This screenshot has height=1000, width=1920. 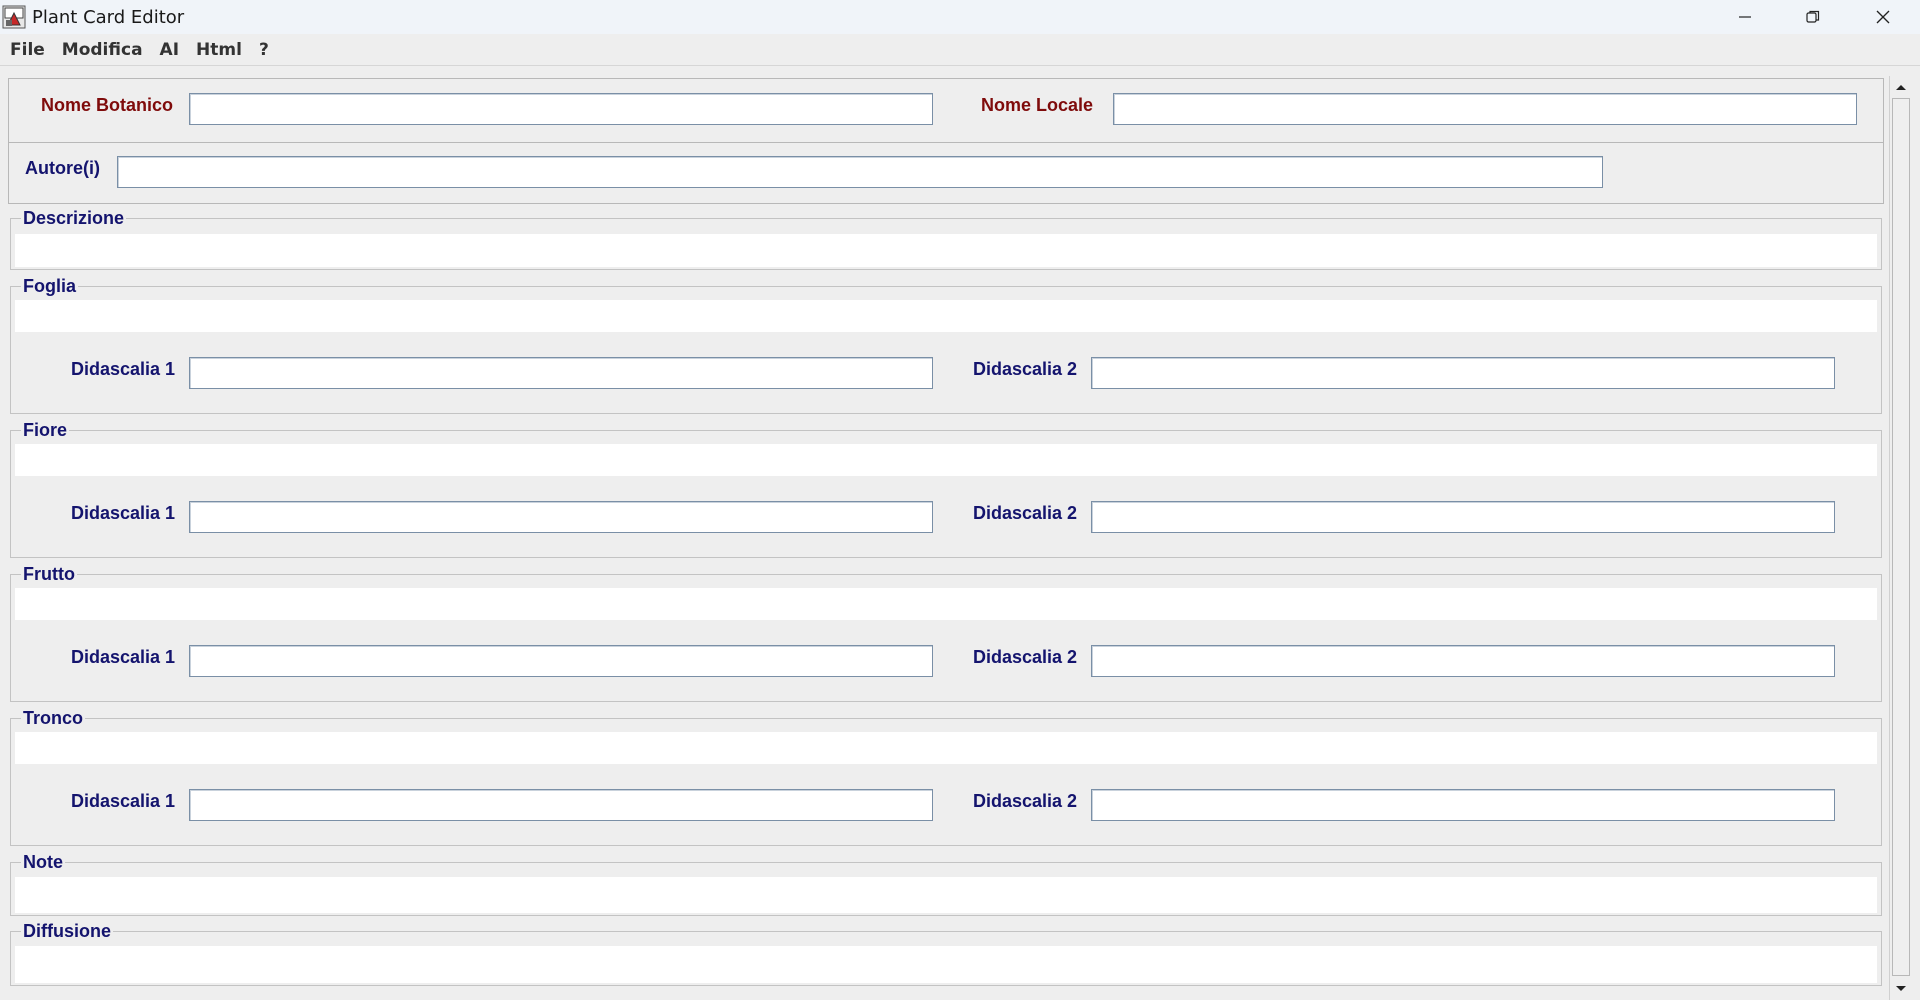 I want to click on menu-modifica: Modifica, so click(x=97, y=50).